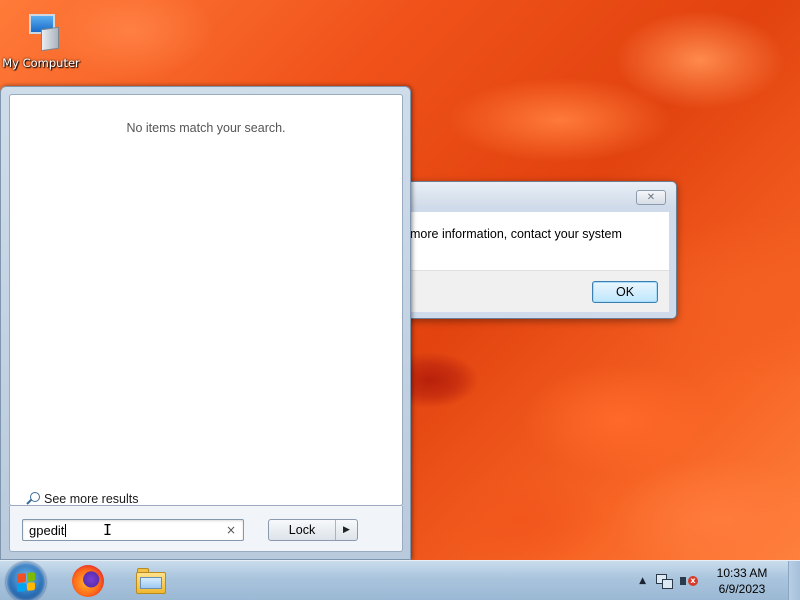  I want to click on lock-button: Lock, so click(302, 530).